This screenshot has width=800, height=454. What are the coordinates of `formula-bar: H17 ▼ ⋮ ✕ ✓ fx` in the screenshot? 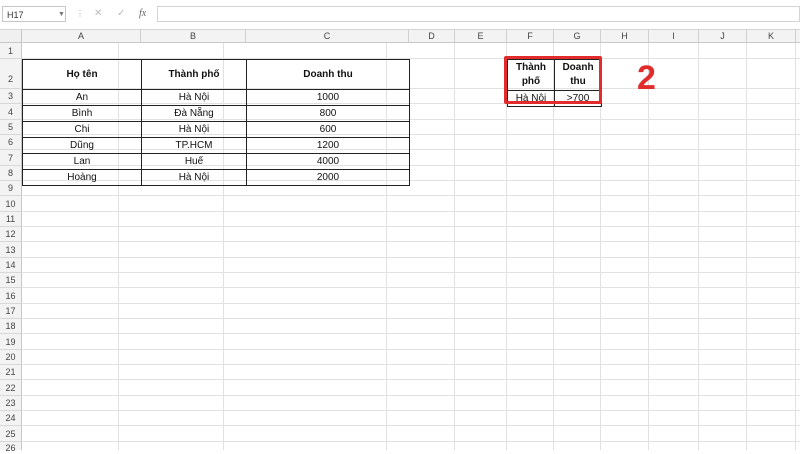 It's located at (400, 15).